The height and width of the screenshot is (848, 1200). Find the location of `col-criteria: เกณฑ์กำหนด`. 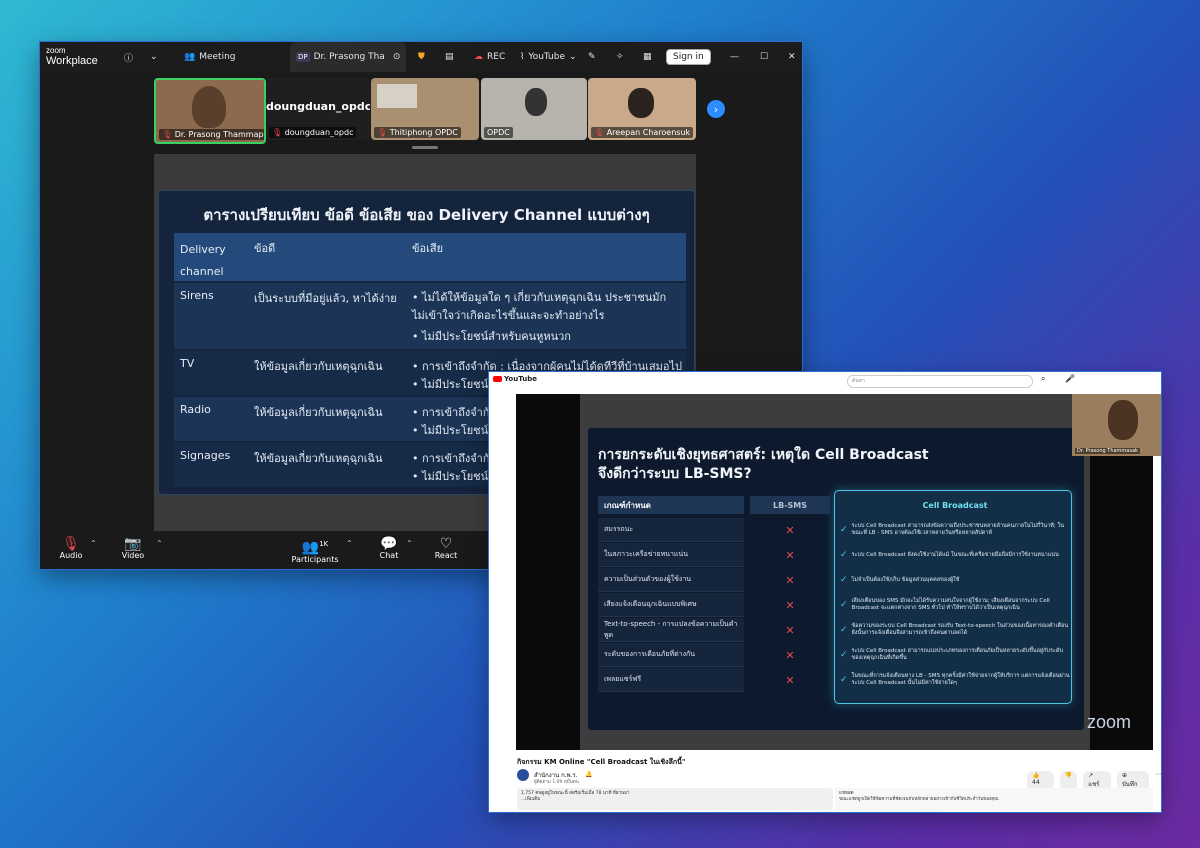

col-criteria: เกณฑ์กำหนด is located at coordinates (671, 505).